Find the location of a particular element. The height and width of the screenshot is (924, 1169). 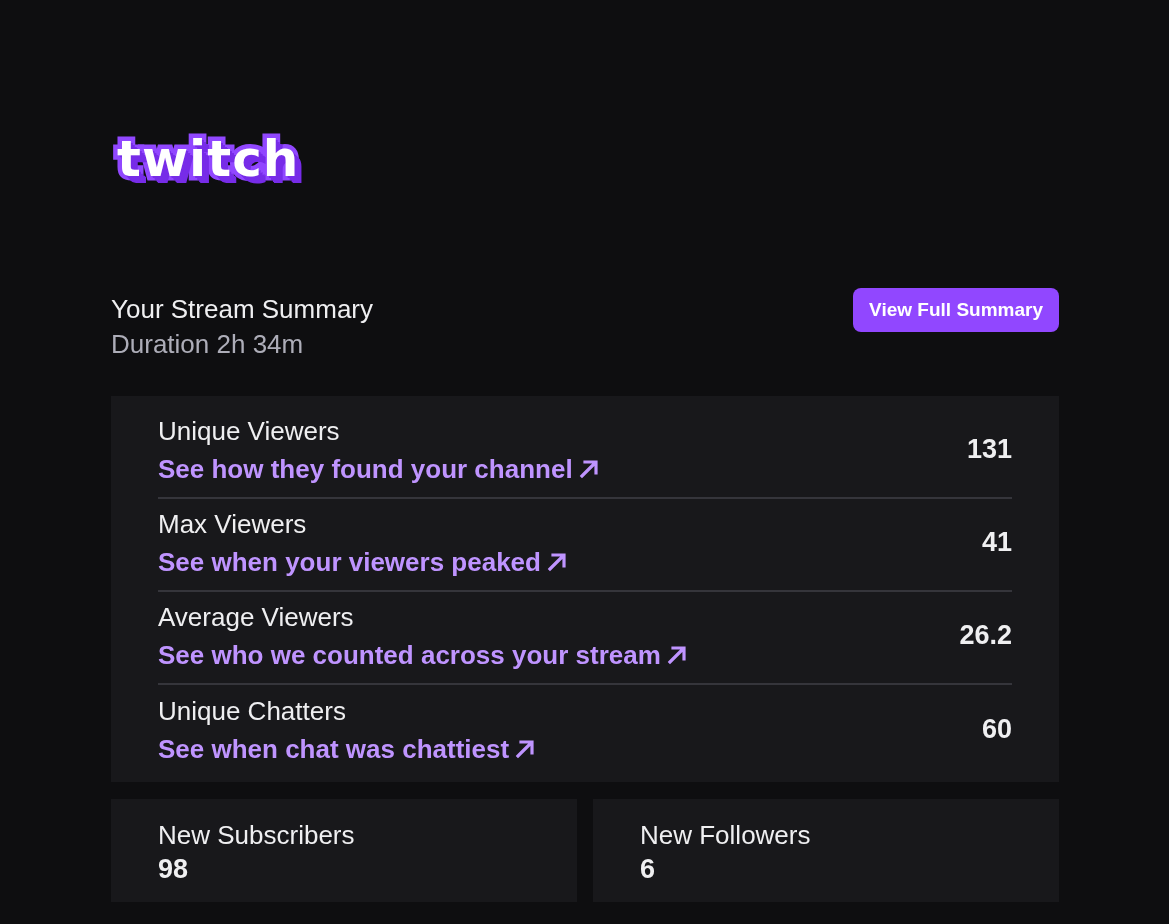

metric-link: See when your viewers peaked is located at coordinates (362, 561).